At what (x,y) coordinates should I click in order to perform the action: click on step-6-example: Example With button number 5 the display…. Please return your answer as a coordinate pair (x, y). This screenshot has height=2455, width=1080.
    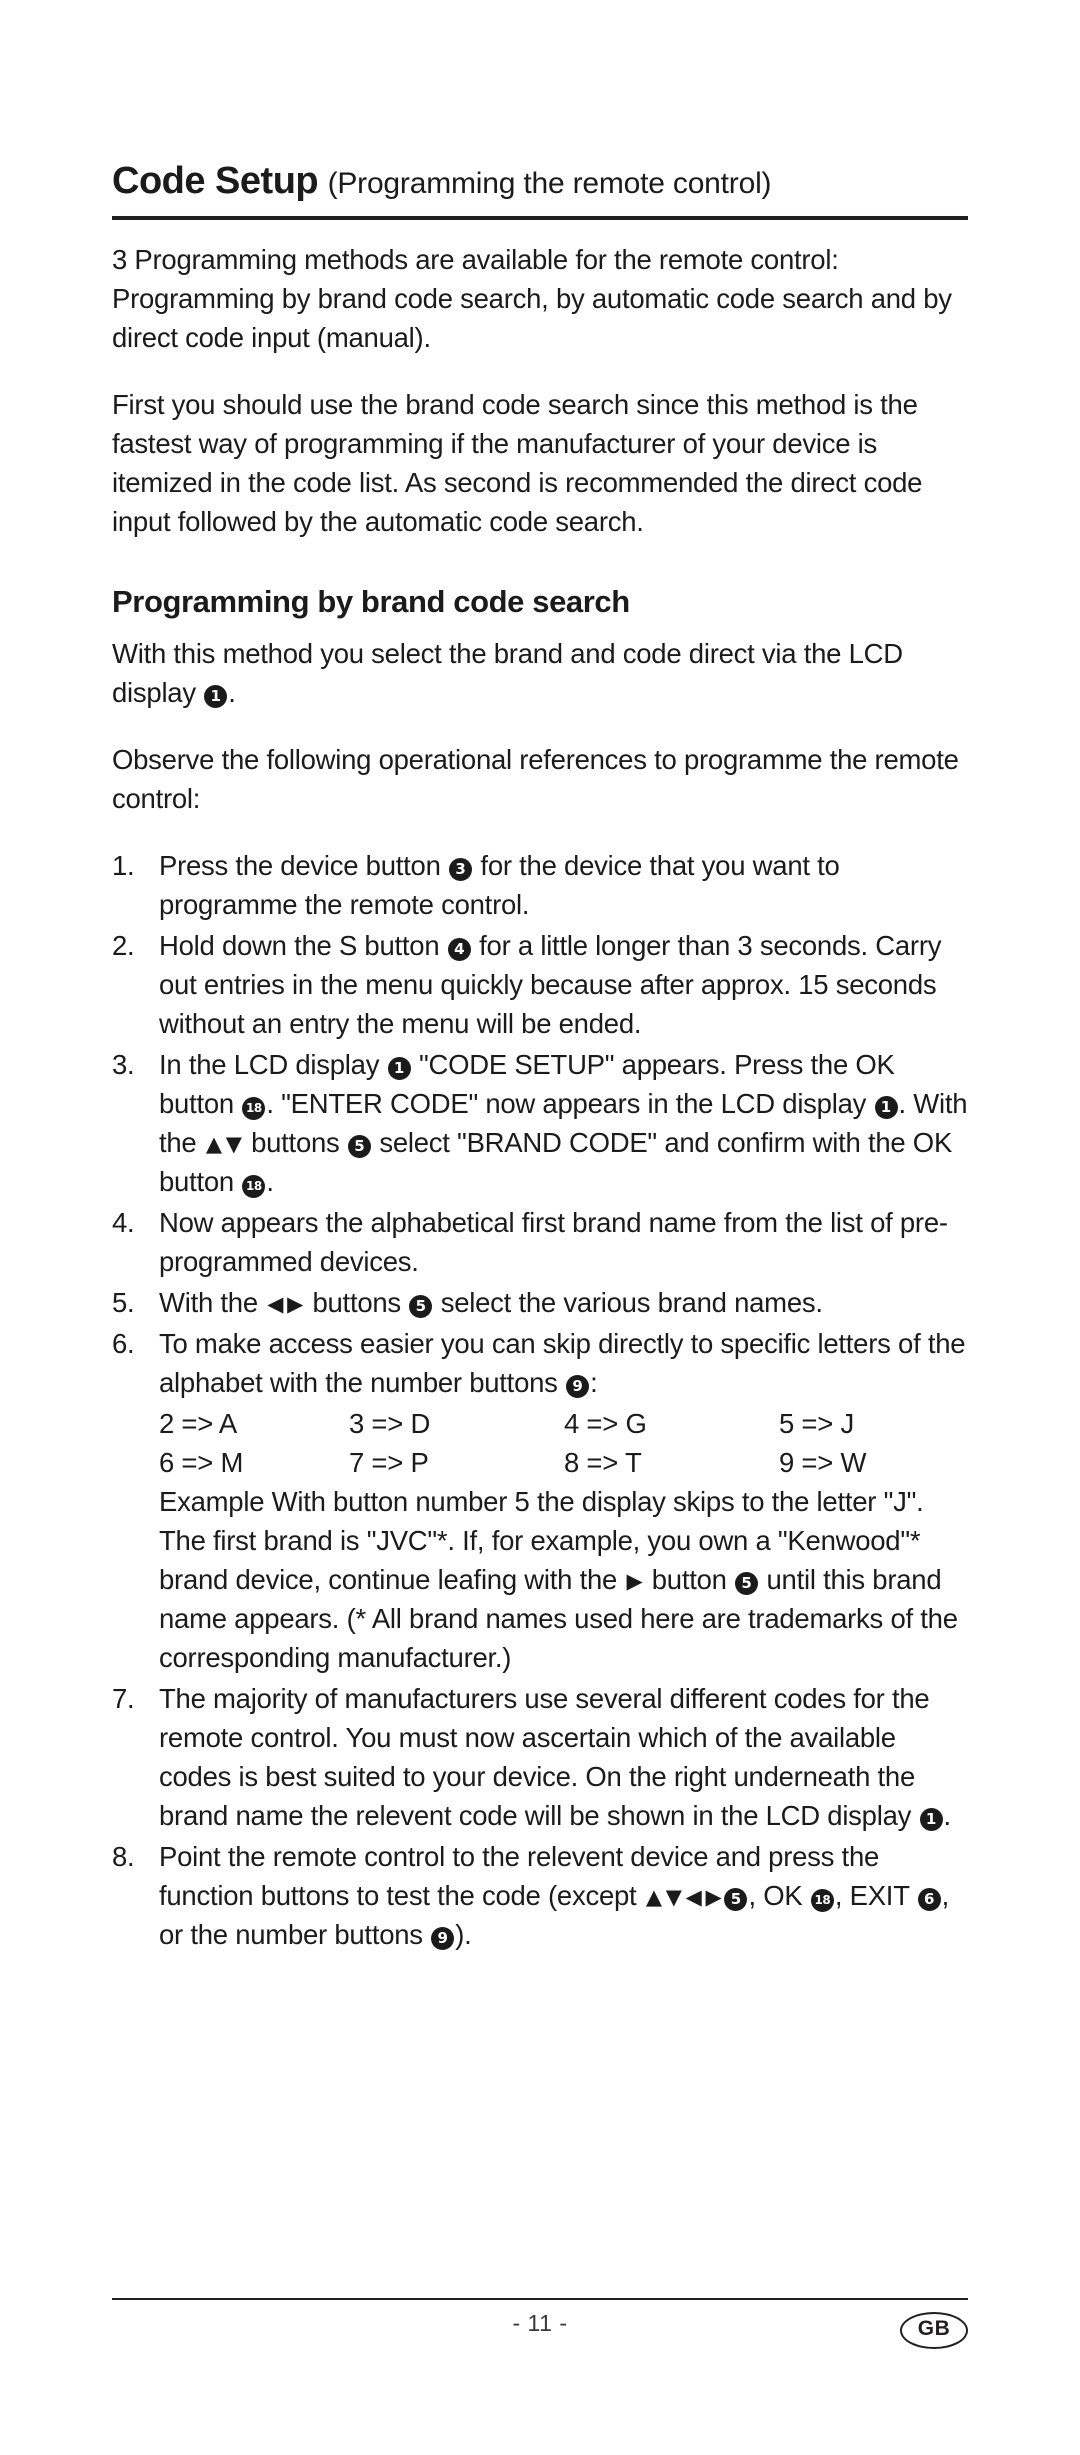
    Looking at the image, I should click on (563, 1579).